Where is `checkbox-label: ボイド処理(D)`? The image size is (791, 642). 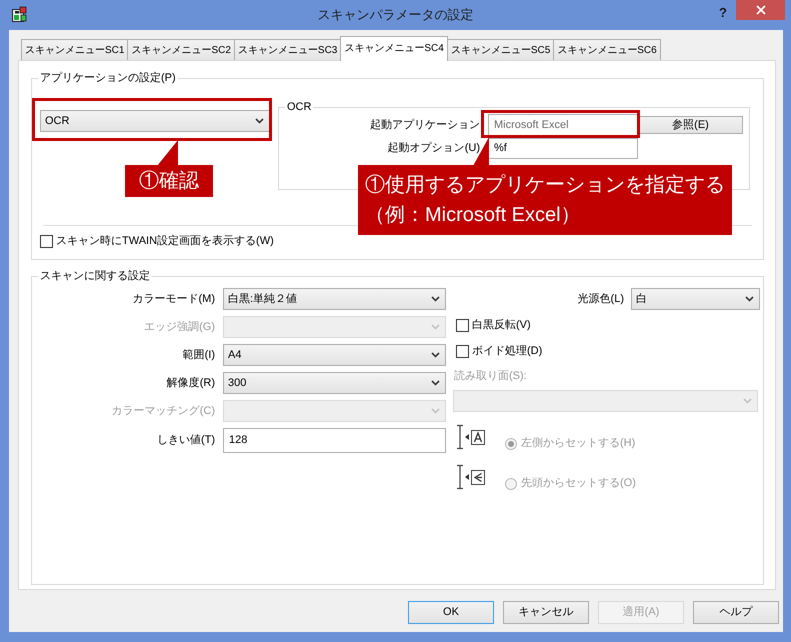
checkbox-label: ボイド処理(D) is located at coordinates (507, 351).